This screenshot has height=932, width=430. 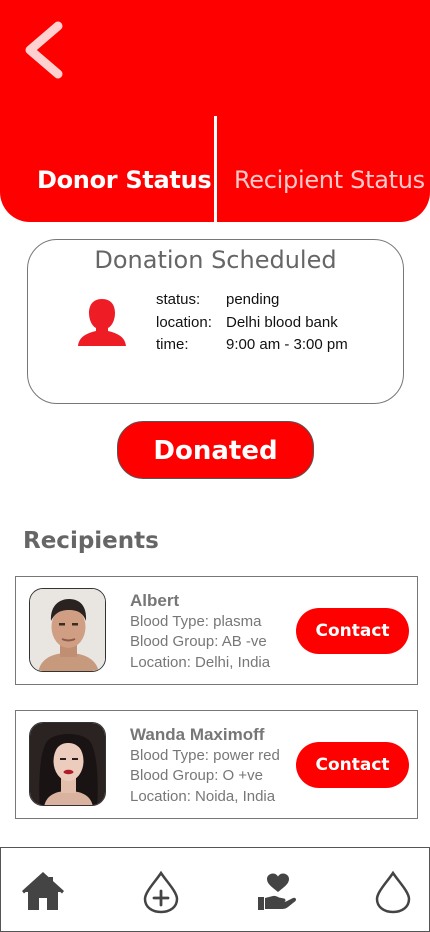 I want to click on nav-home, so click(x=43, y=892).